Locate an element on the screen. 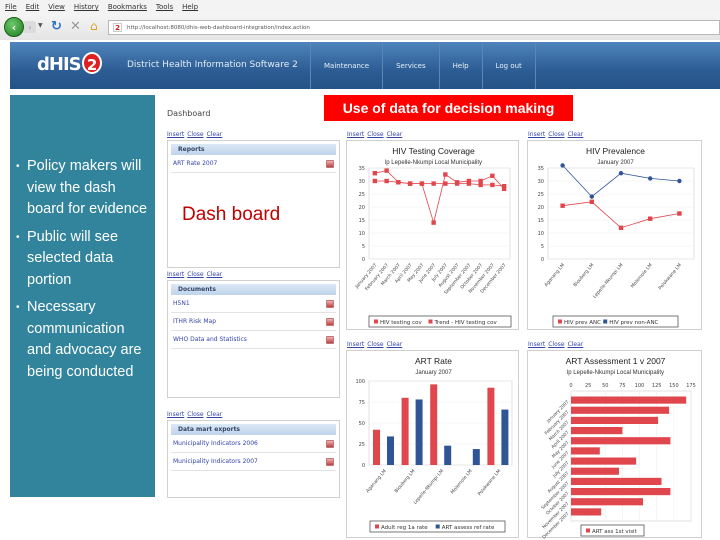  menu-tools: Tools is located at coordinates (164, 7).